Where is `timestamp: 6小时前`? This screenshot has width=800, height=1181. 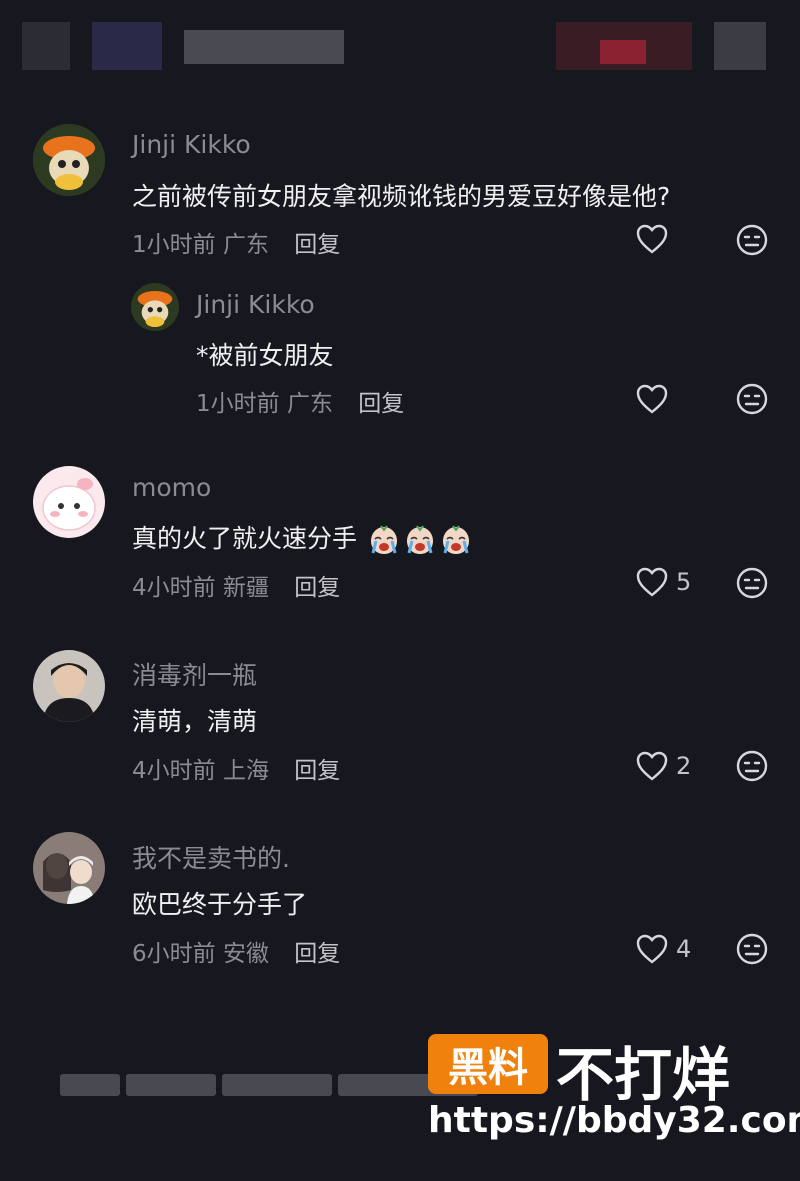
timestamp: 6小时前 is located at coordinates (174, 954).